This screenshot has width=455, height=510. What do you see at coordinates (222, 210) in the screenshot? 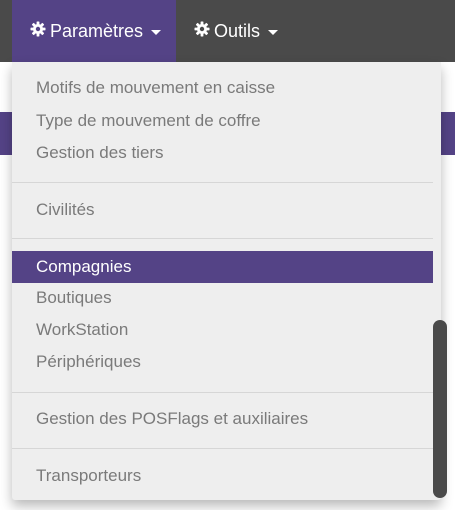
I see `menu-item-civilites: Civilités` at bounding box center [222, 210].